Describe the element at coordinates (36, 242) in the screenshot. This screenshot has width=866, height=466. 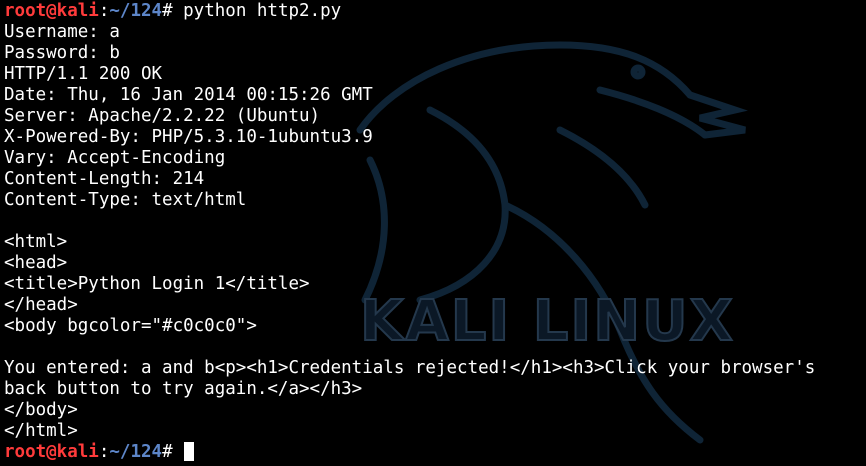
I see `output-line: <html>` at that location.